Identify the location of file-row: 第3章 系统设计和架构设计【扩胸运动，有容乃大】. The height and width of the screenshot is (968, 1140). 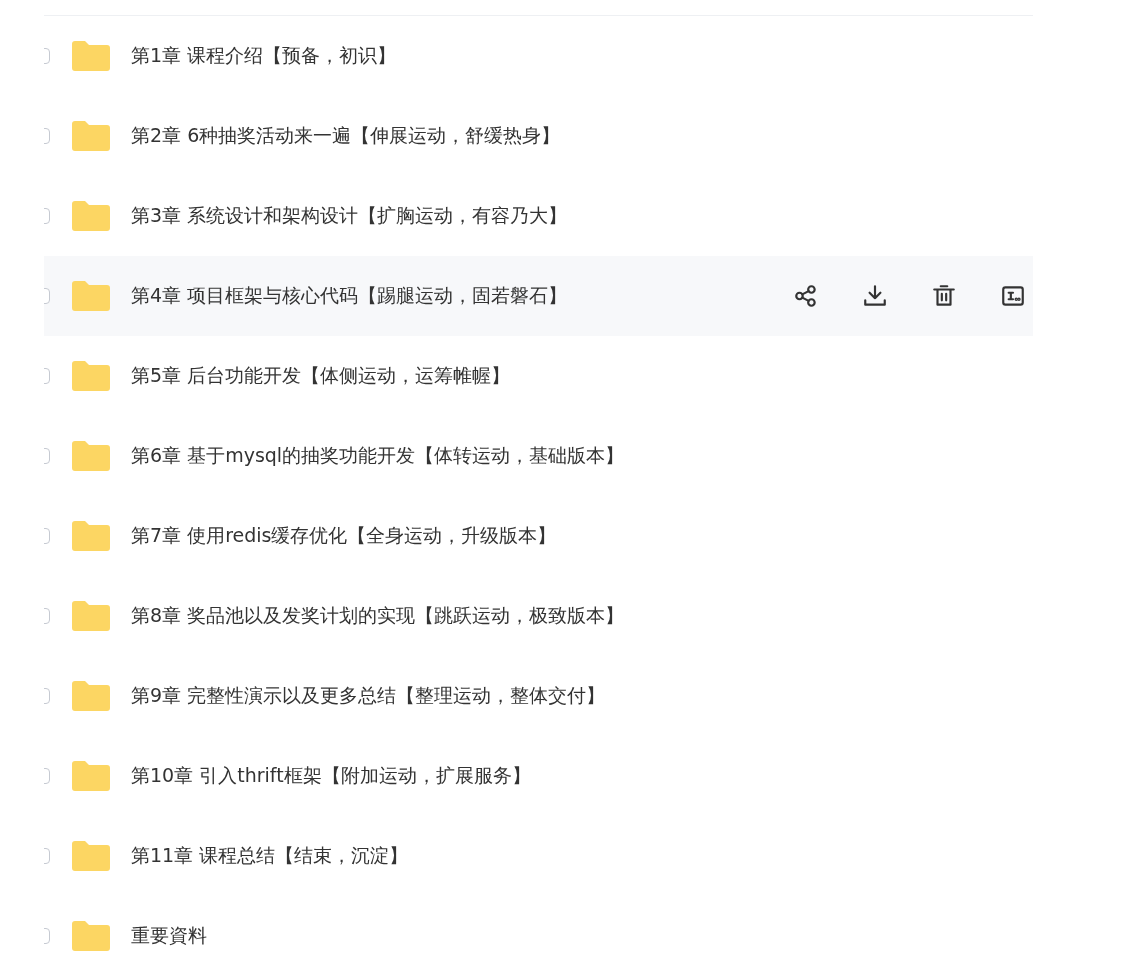
(538, 216).